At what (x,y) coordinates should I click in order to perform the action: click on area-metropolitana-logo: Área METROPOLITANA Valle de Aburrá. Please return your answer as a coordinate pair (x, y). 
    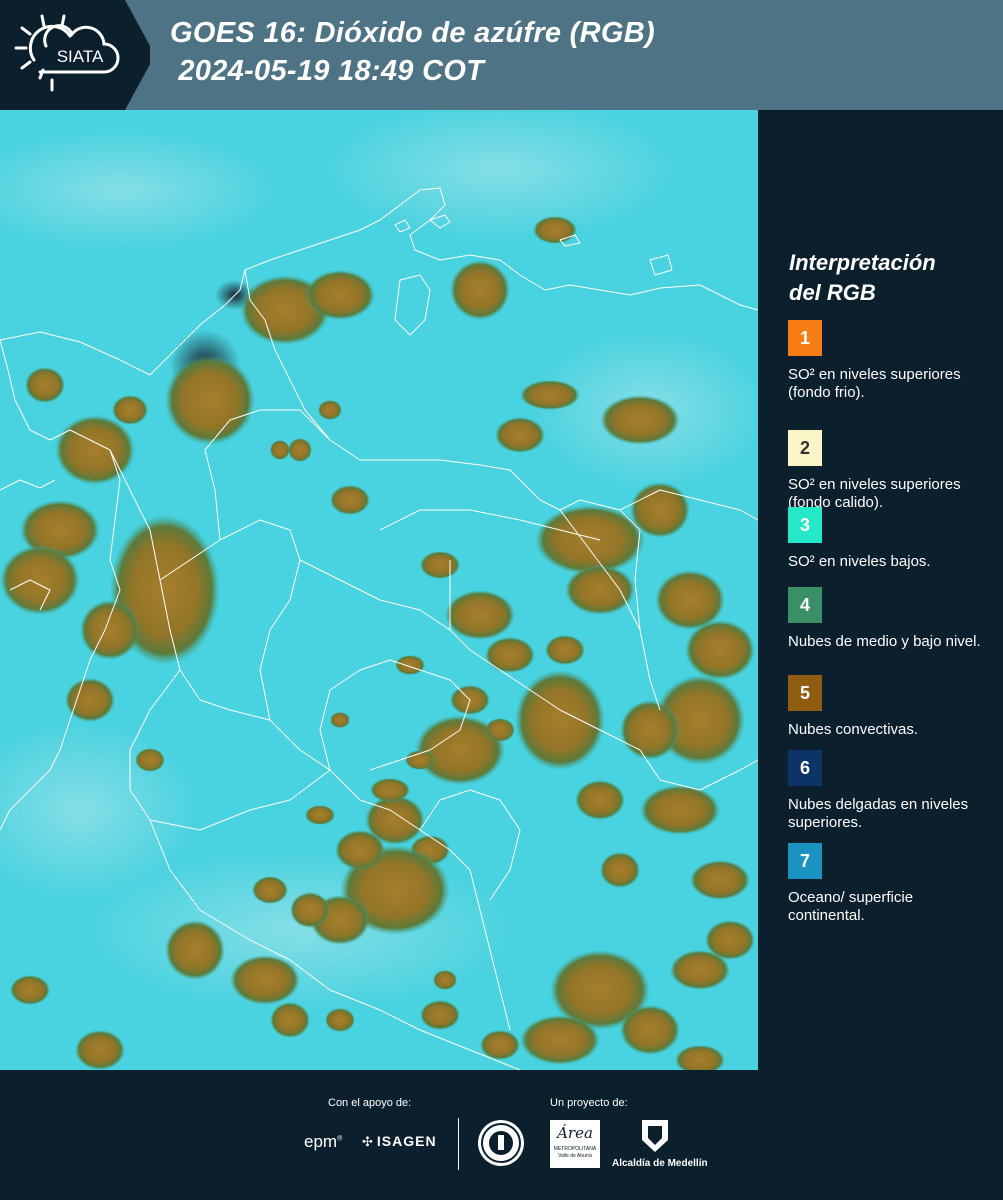
    Looking at the image, I should click on (575, 1144).